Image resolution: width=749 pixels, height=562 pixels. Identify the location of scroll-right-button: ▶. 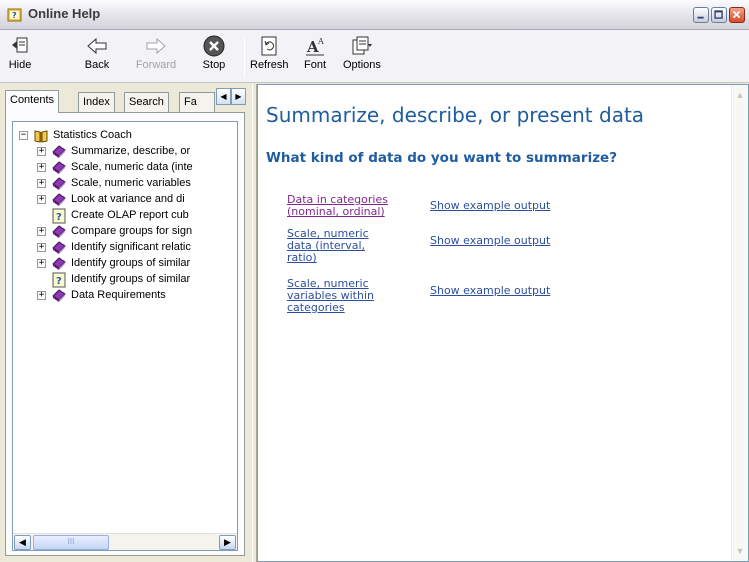
(227, 542).